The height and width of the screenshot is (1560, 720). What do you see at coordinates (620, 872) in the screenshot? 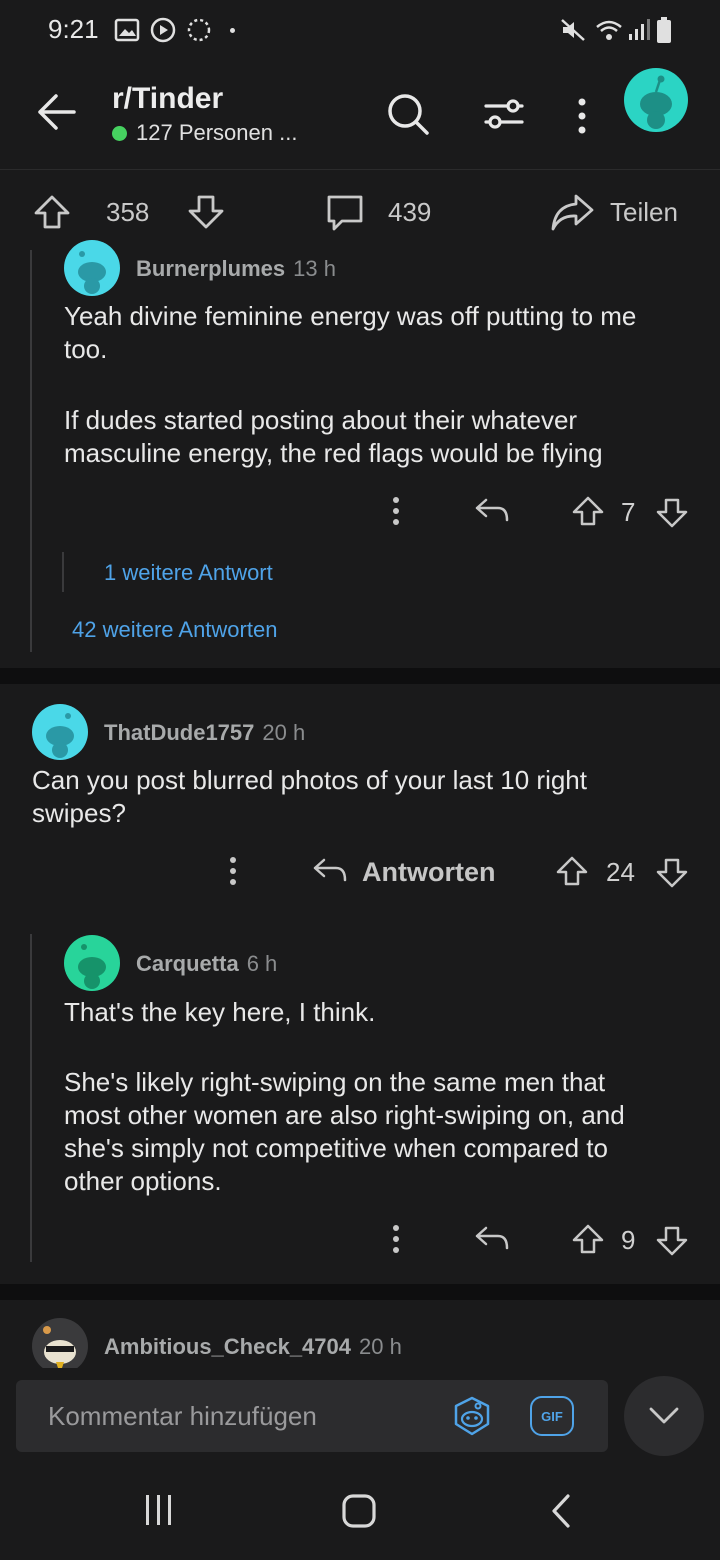
I see `comment-vote-count: 24` at bounding box center [620, 872].